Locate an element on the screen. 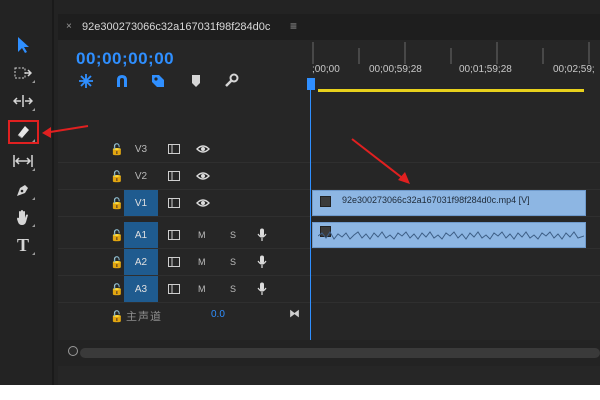  playhead-timecode: 00;00;00;00 is located at coordinates (125, 59).